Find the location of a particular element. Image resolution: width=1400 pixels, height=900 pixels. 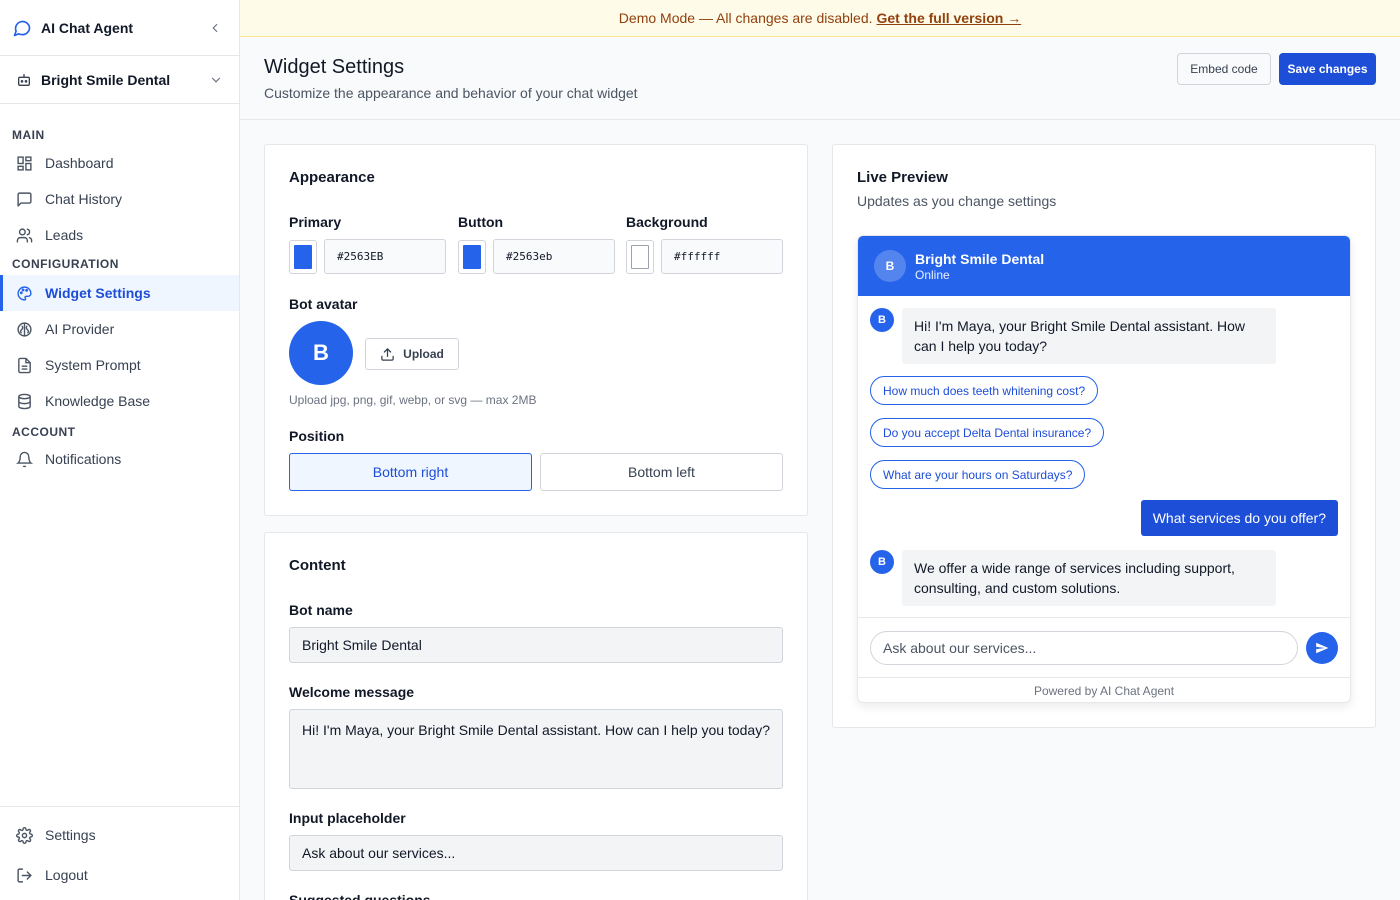

sidebar-item-notifications: Notifications is located at coordinates (119, 459).